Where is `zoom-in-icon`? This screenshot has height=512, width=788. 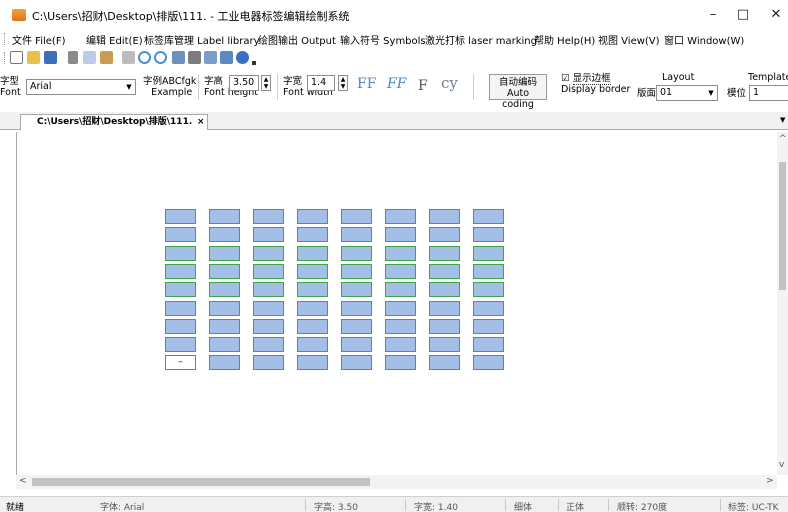 zoom-in-icon is located at coordinates (144, 57).